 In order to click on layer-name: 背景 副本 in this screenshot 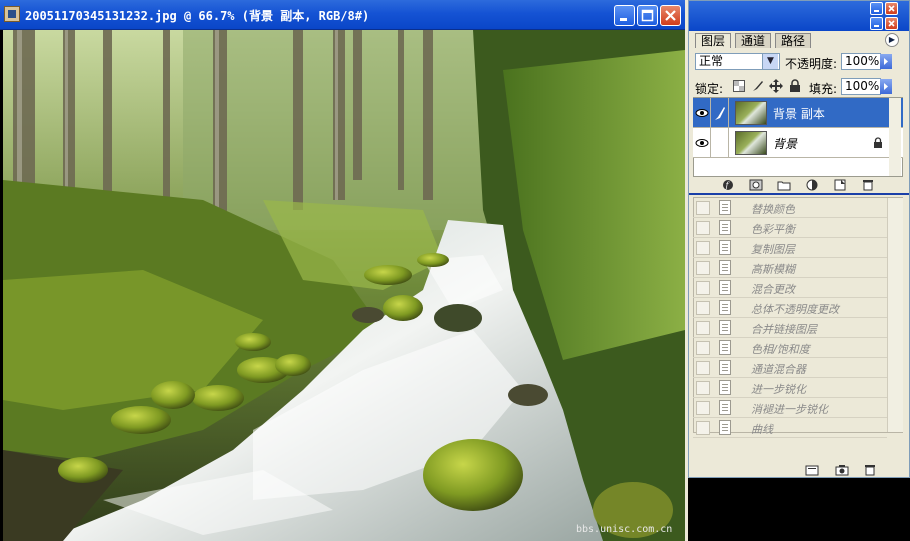, I will do `click(799, 114)`.